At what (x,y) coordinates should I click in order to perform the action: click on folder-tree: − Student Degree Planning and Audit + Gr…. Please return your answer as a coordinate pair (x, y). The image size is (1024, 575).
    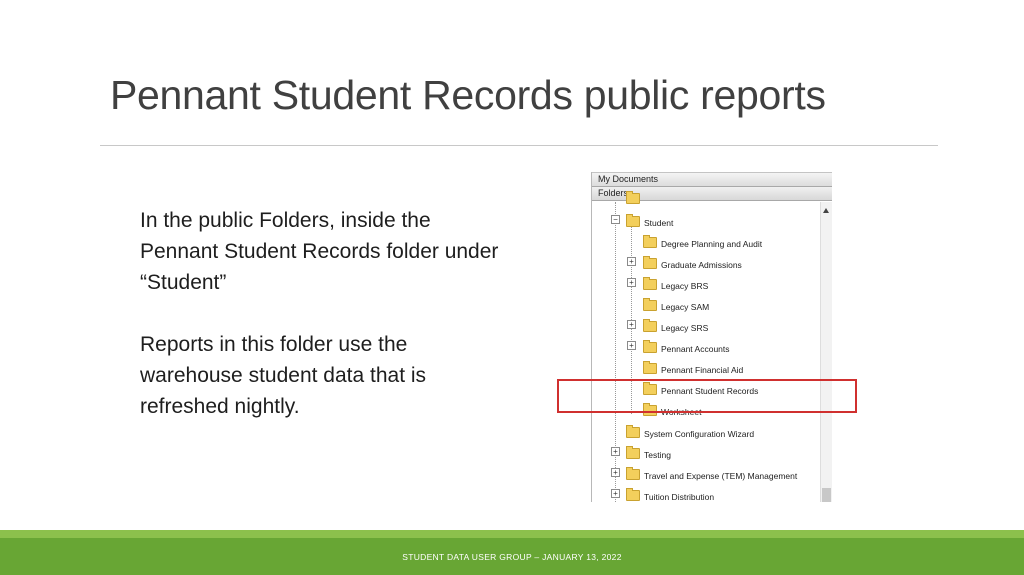
    Looking at the image, I should click on (706, 346).